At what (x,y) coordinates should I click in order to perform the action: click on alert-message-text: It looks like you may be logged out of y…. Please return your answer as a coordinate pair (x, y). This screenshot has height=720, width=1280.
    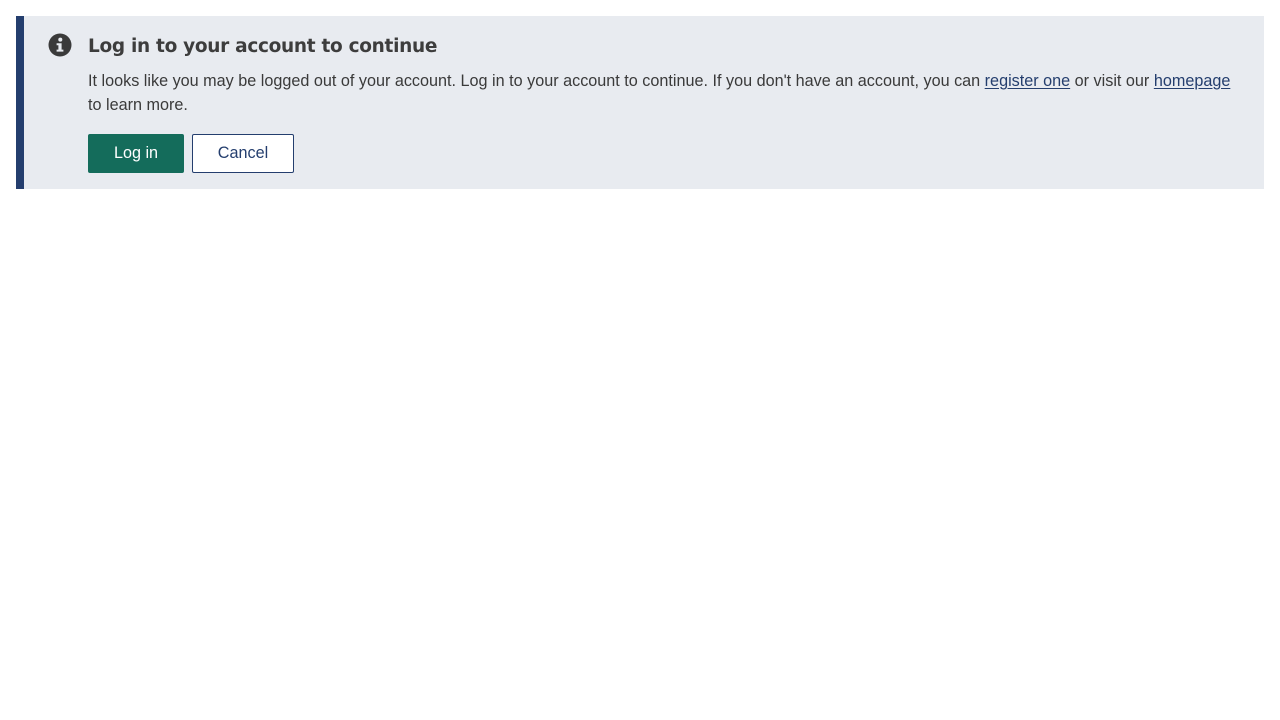
    Looking at the image, I should click on (536, 81).